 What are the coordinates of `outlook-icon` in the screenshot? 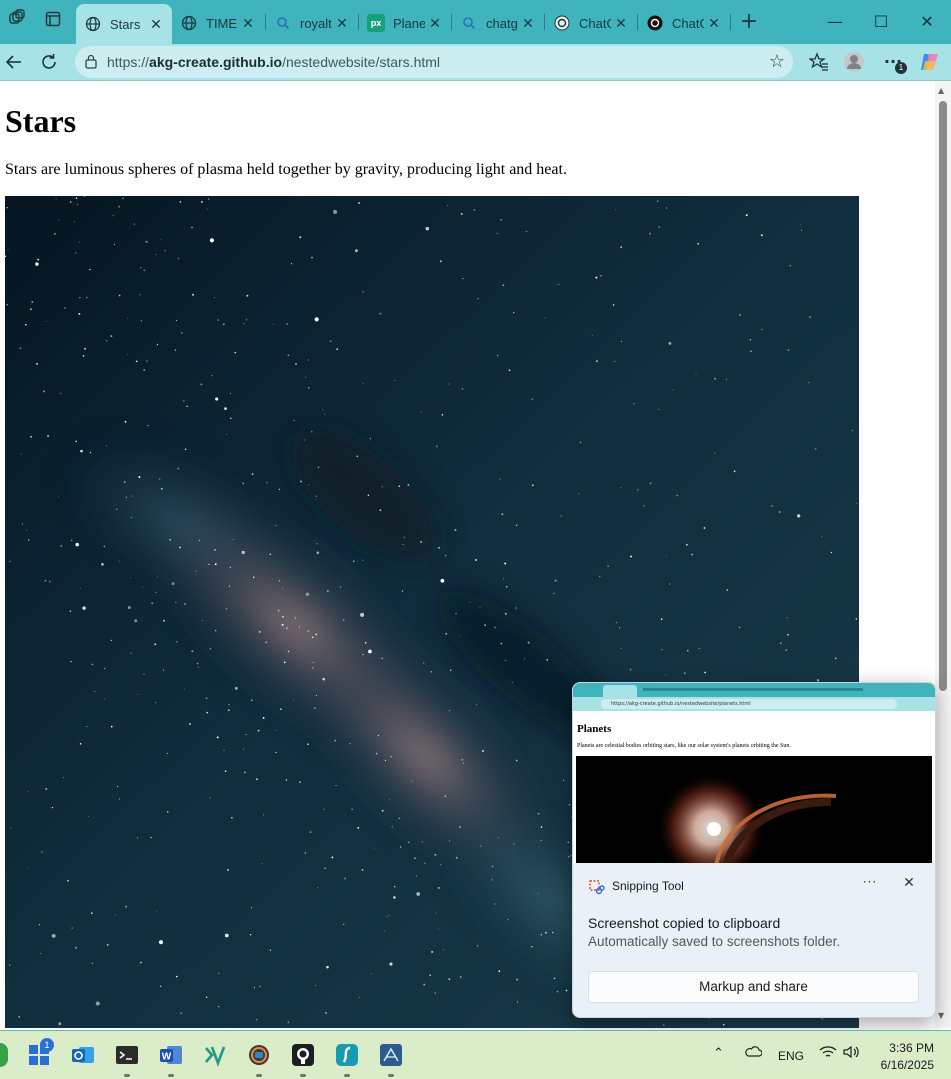 It's located at (83, 1055).